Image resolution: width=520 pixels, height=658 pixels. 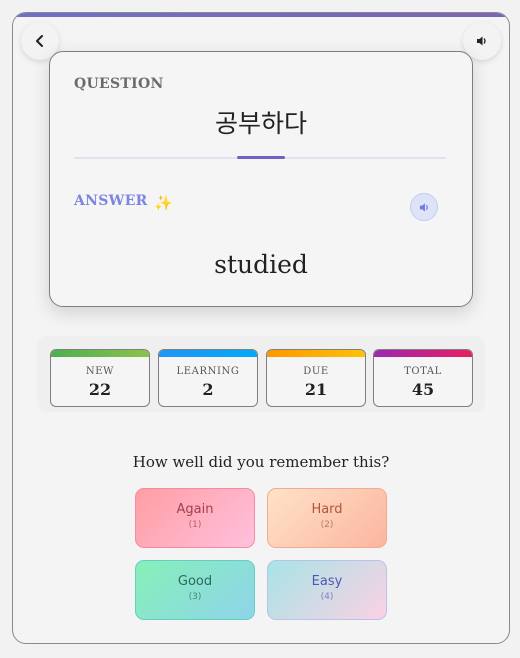 I want to click on question-text: 공부하다, so click(x=260, y=123).